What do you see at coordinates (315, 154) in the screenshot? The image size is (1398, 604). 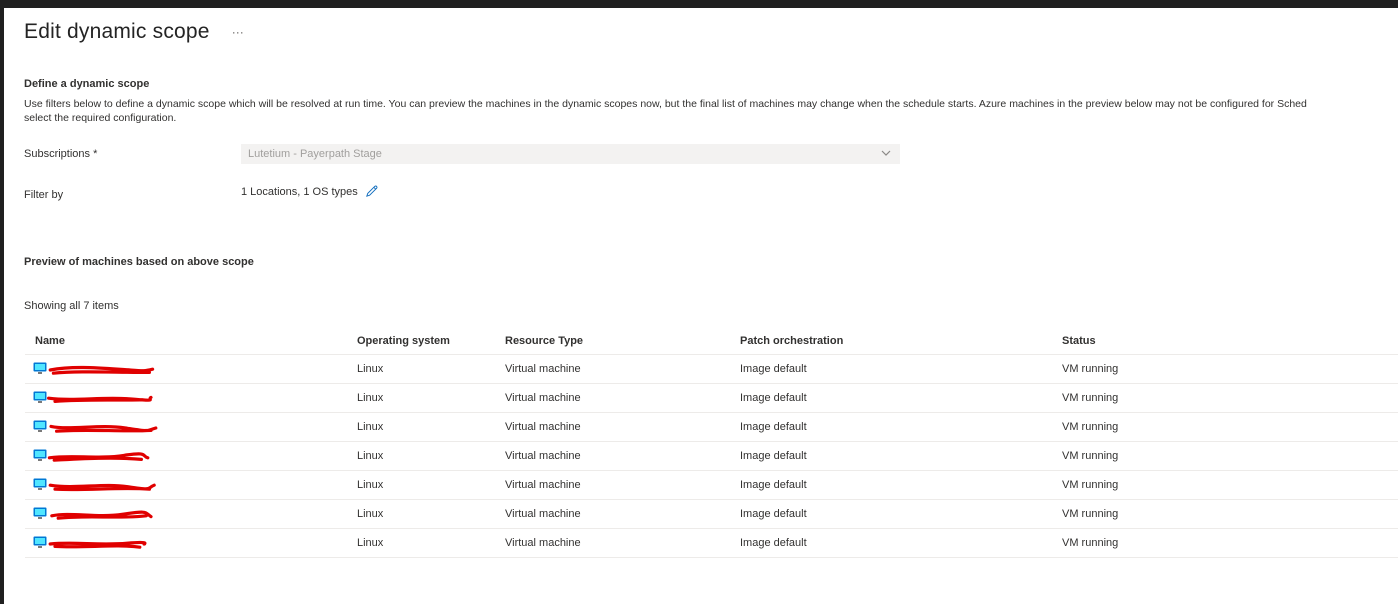 I see `subscriptions-value: Lutetium - Payerpath Stage` at bounding box center [315, 154].